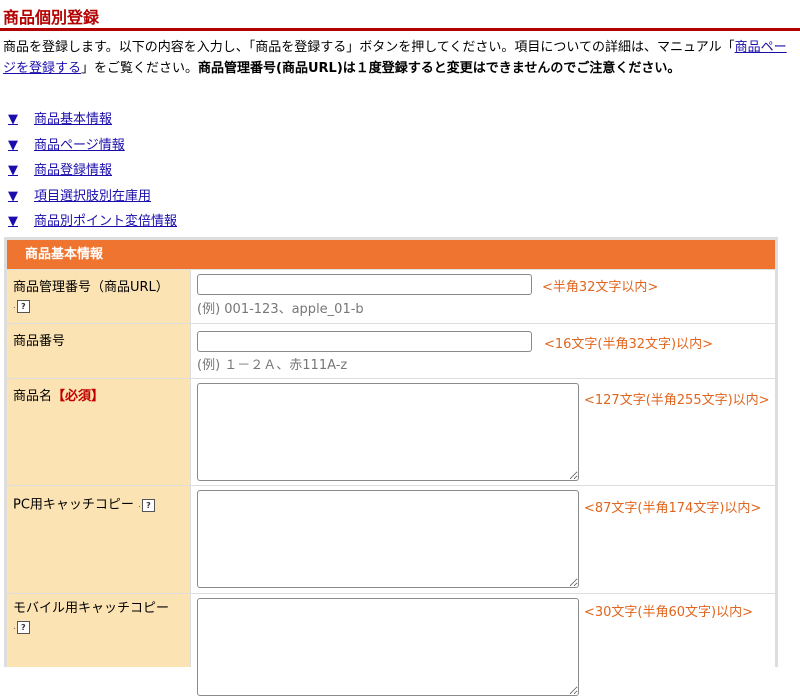 The image size is (800, 696). I want to click on pc-catchcopy-textarea, so click(388, 539).